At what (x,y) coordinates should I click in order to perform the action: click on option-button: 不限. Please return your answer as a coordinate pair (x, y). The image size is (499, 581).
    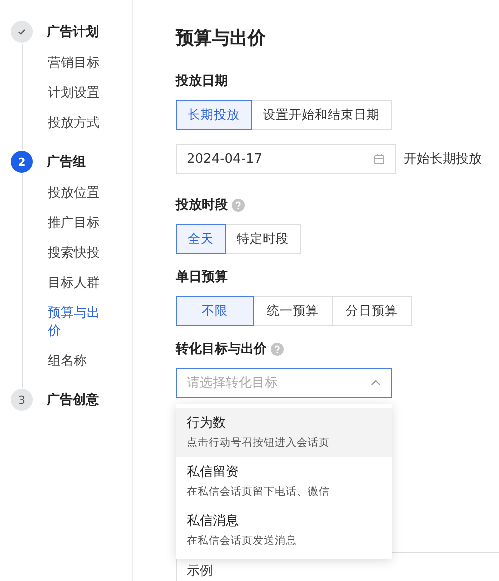
    Looking at the image, I should click on (215, 311).